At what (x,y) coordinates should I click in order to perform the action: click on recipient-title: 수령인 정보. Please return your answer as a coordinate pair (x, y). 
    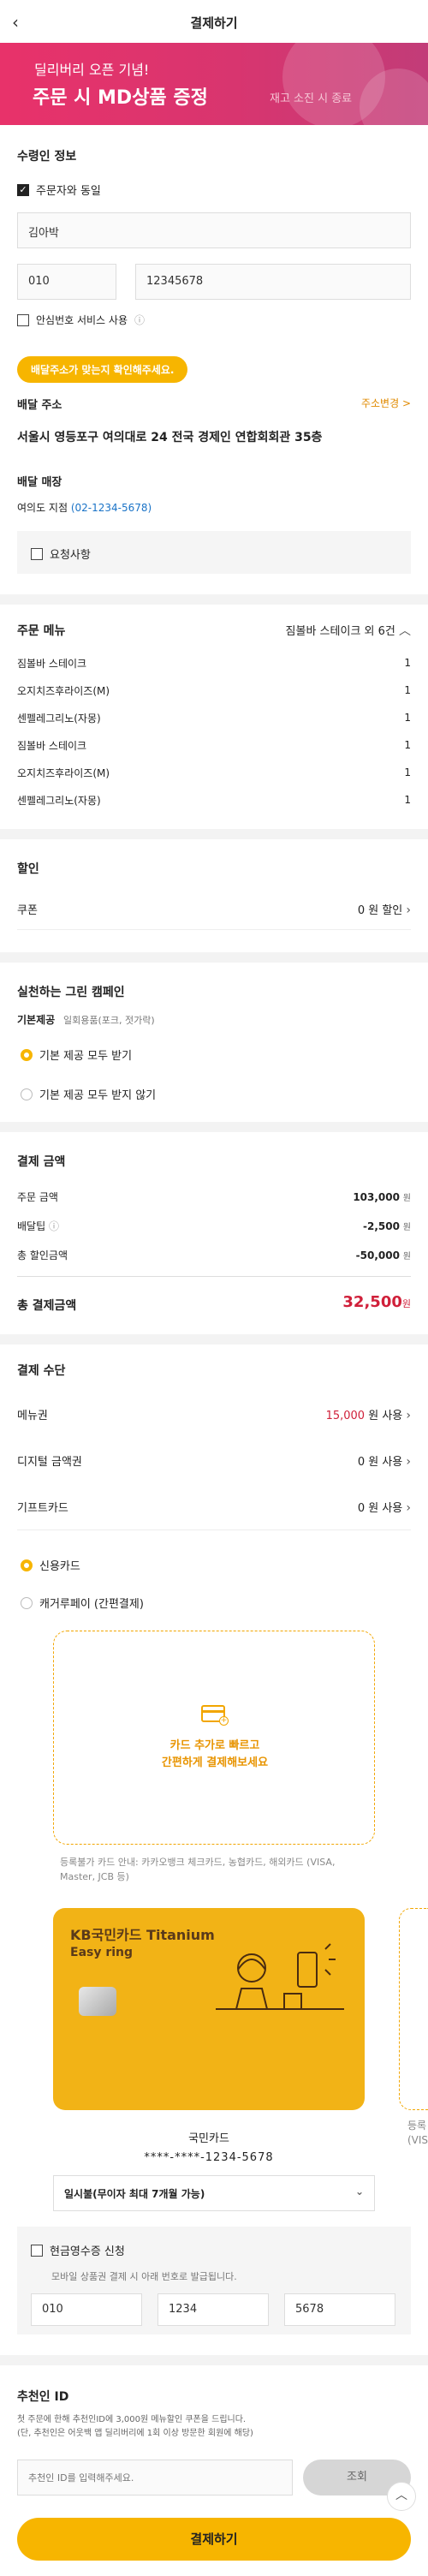
    Looking at the image, I should click on (47, 157).